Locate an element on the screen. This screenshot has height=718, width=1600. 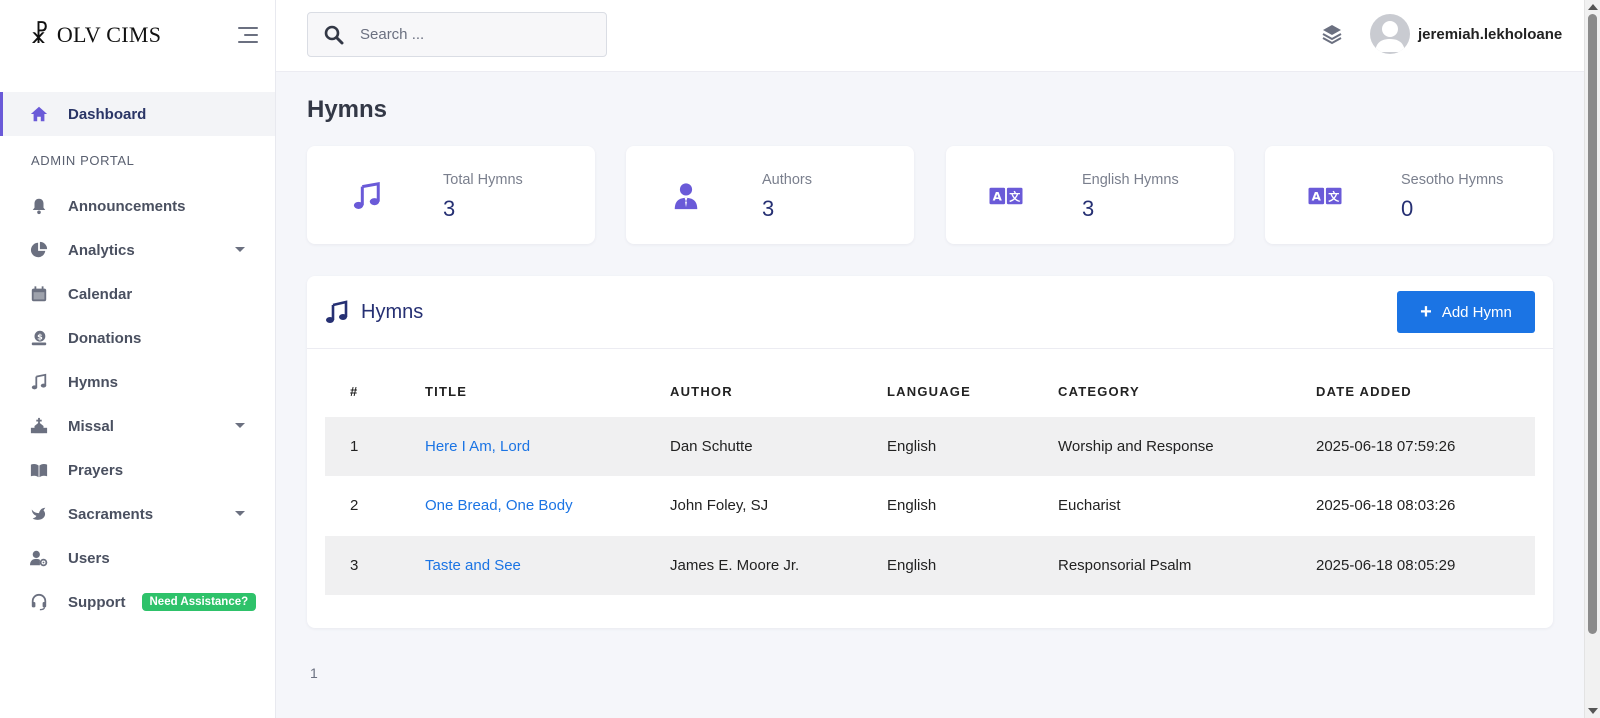
stat-label: Total Hymns is located at coordinates (483, 180).